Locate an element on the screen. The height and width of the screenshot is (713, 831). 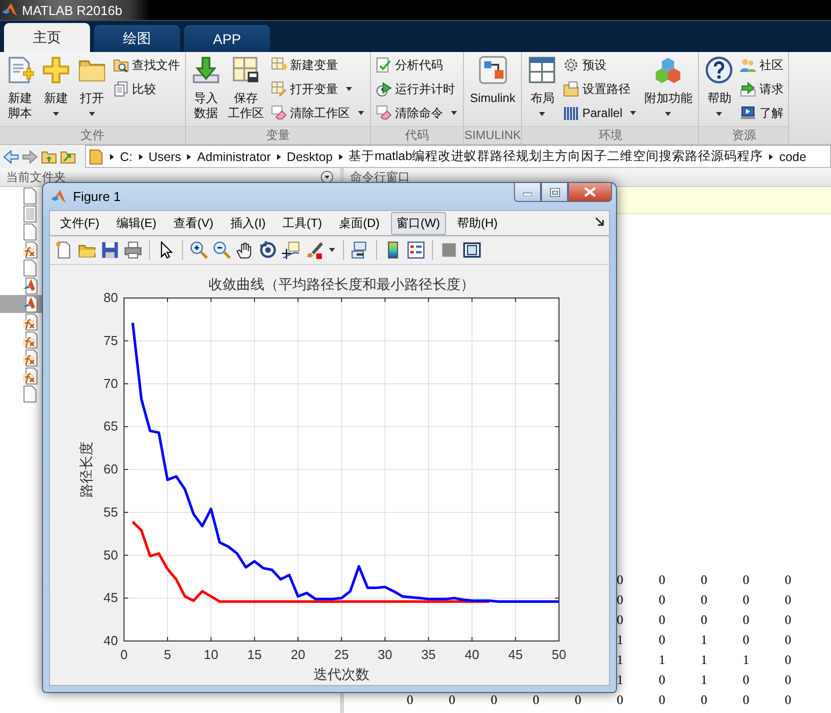
tick-label: 75 is located at coordinates (111, 340).